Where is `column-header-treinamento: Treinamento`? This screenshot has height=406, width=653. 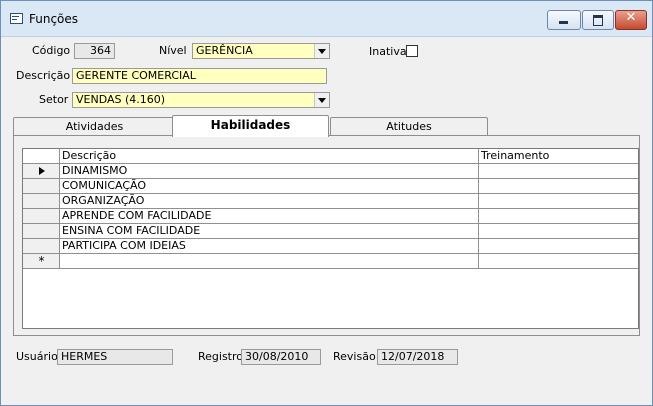
column-header-treinamento: Treinamento is located at coordinates (558, 156).